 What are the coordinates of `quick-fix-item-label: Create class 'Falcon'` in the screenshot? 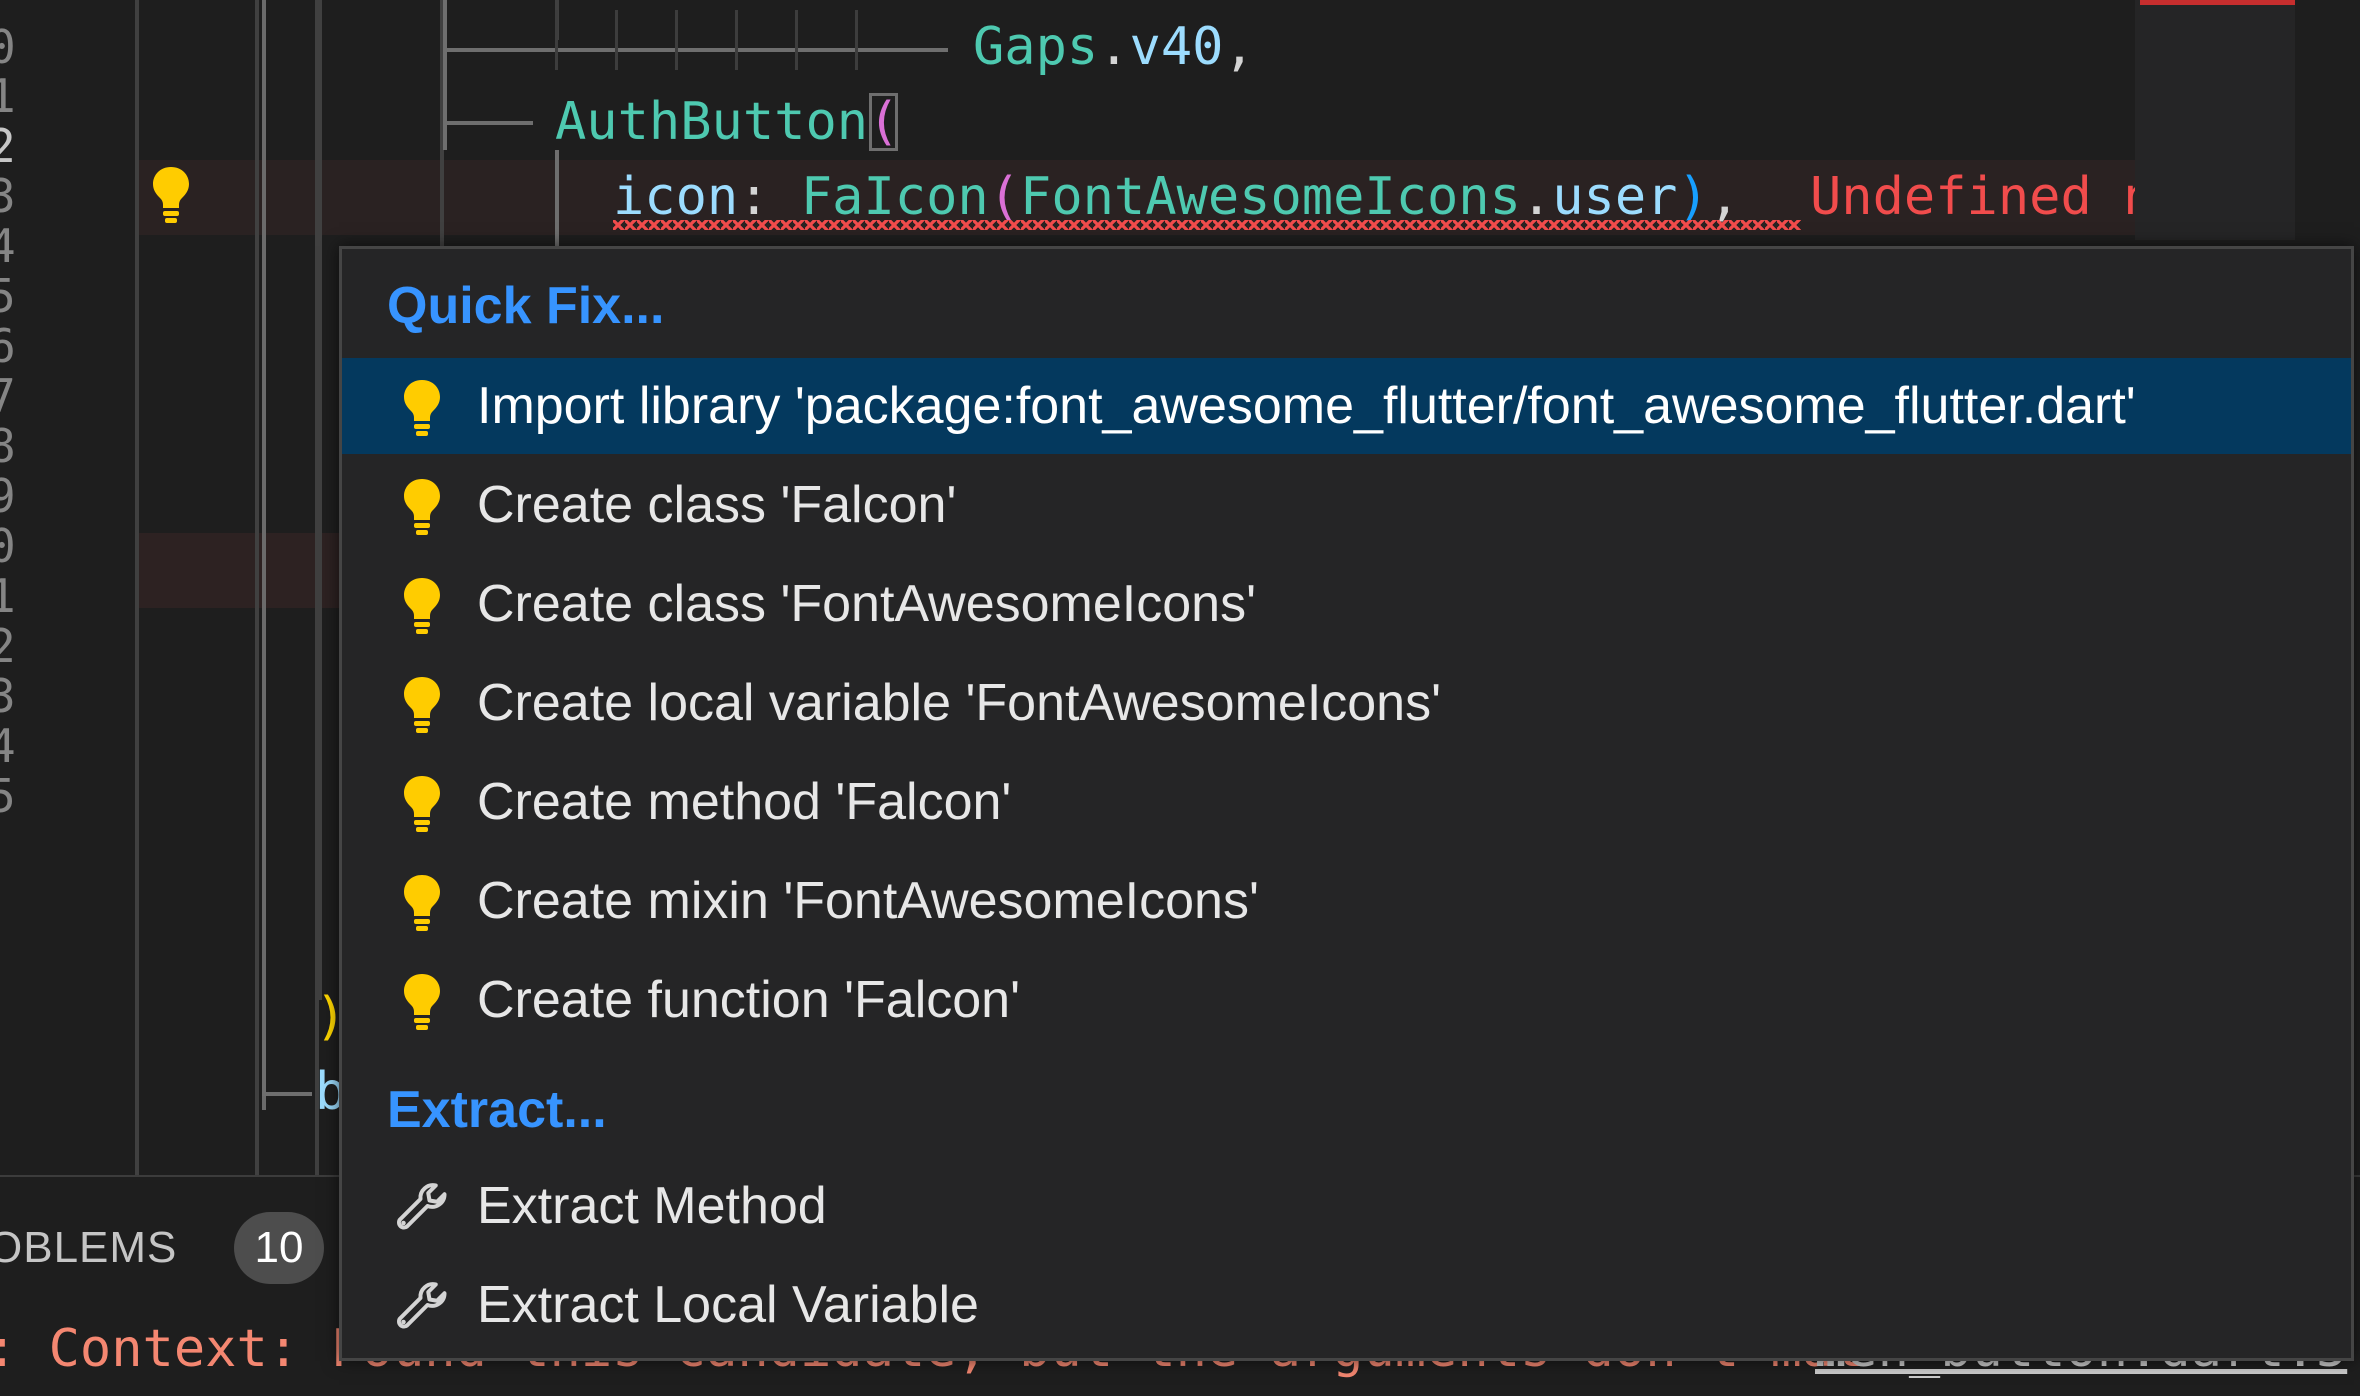 It's located at (717, 505).